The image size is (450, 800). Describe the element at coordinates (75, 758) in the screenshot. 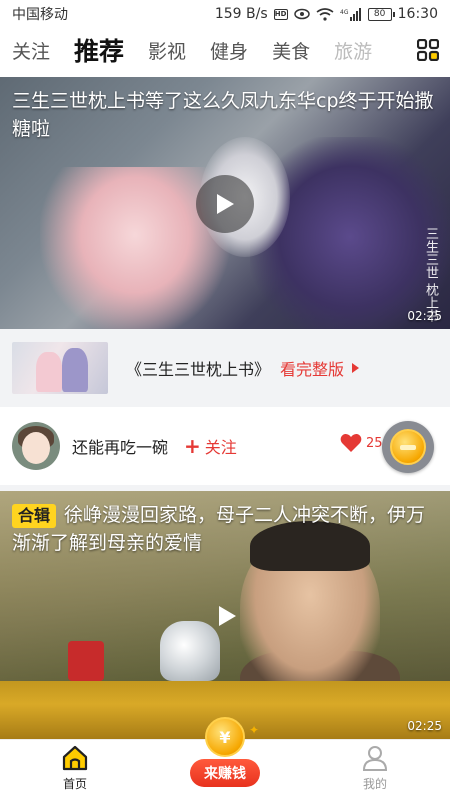

I see `home-icon` at that location.